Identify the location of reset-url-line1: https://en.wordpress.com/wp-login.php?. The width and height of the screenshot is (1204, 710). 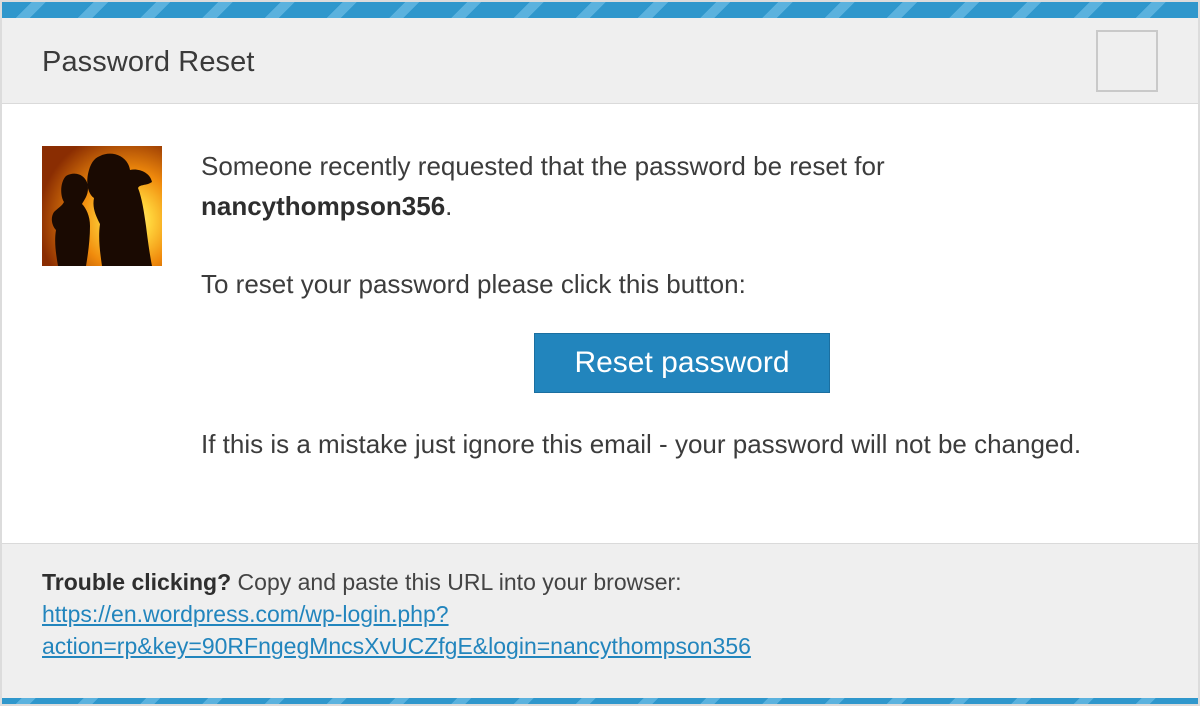
(245, 614).